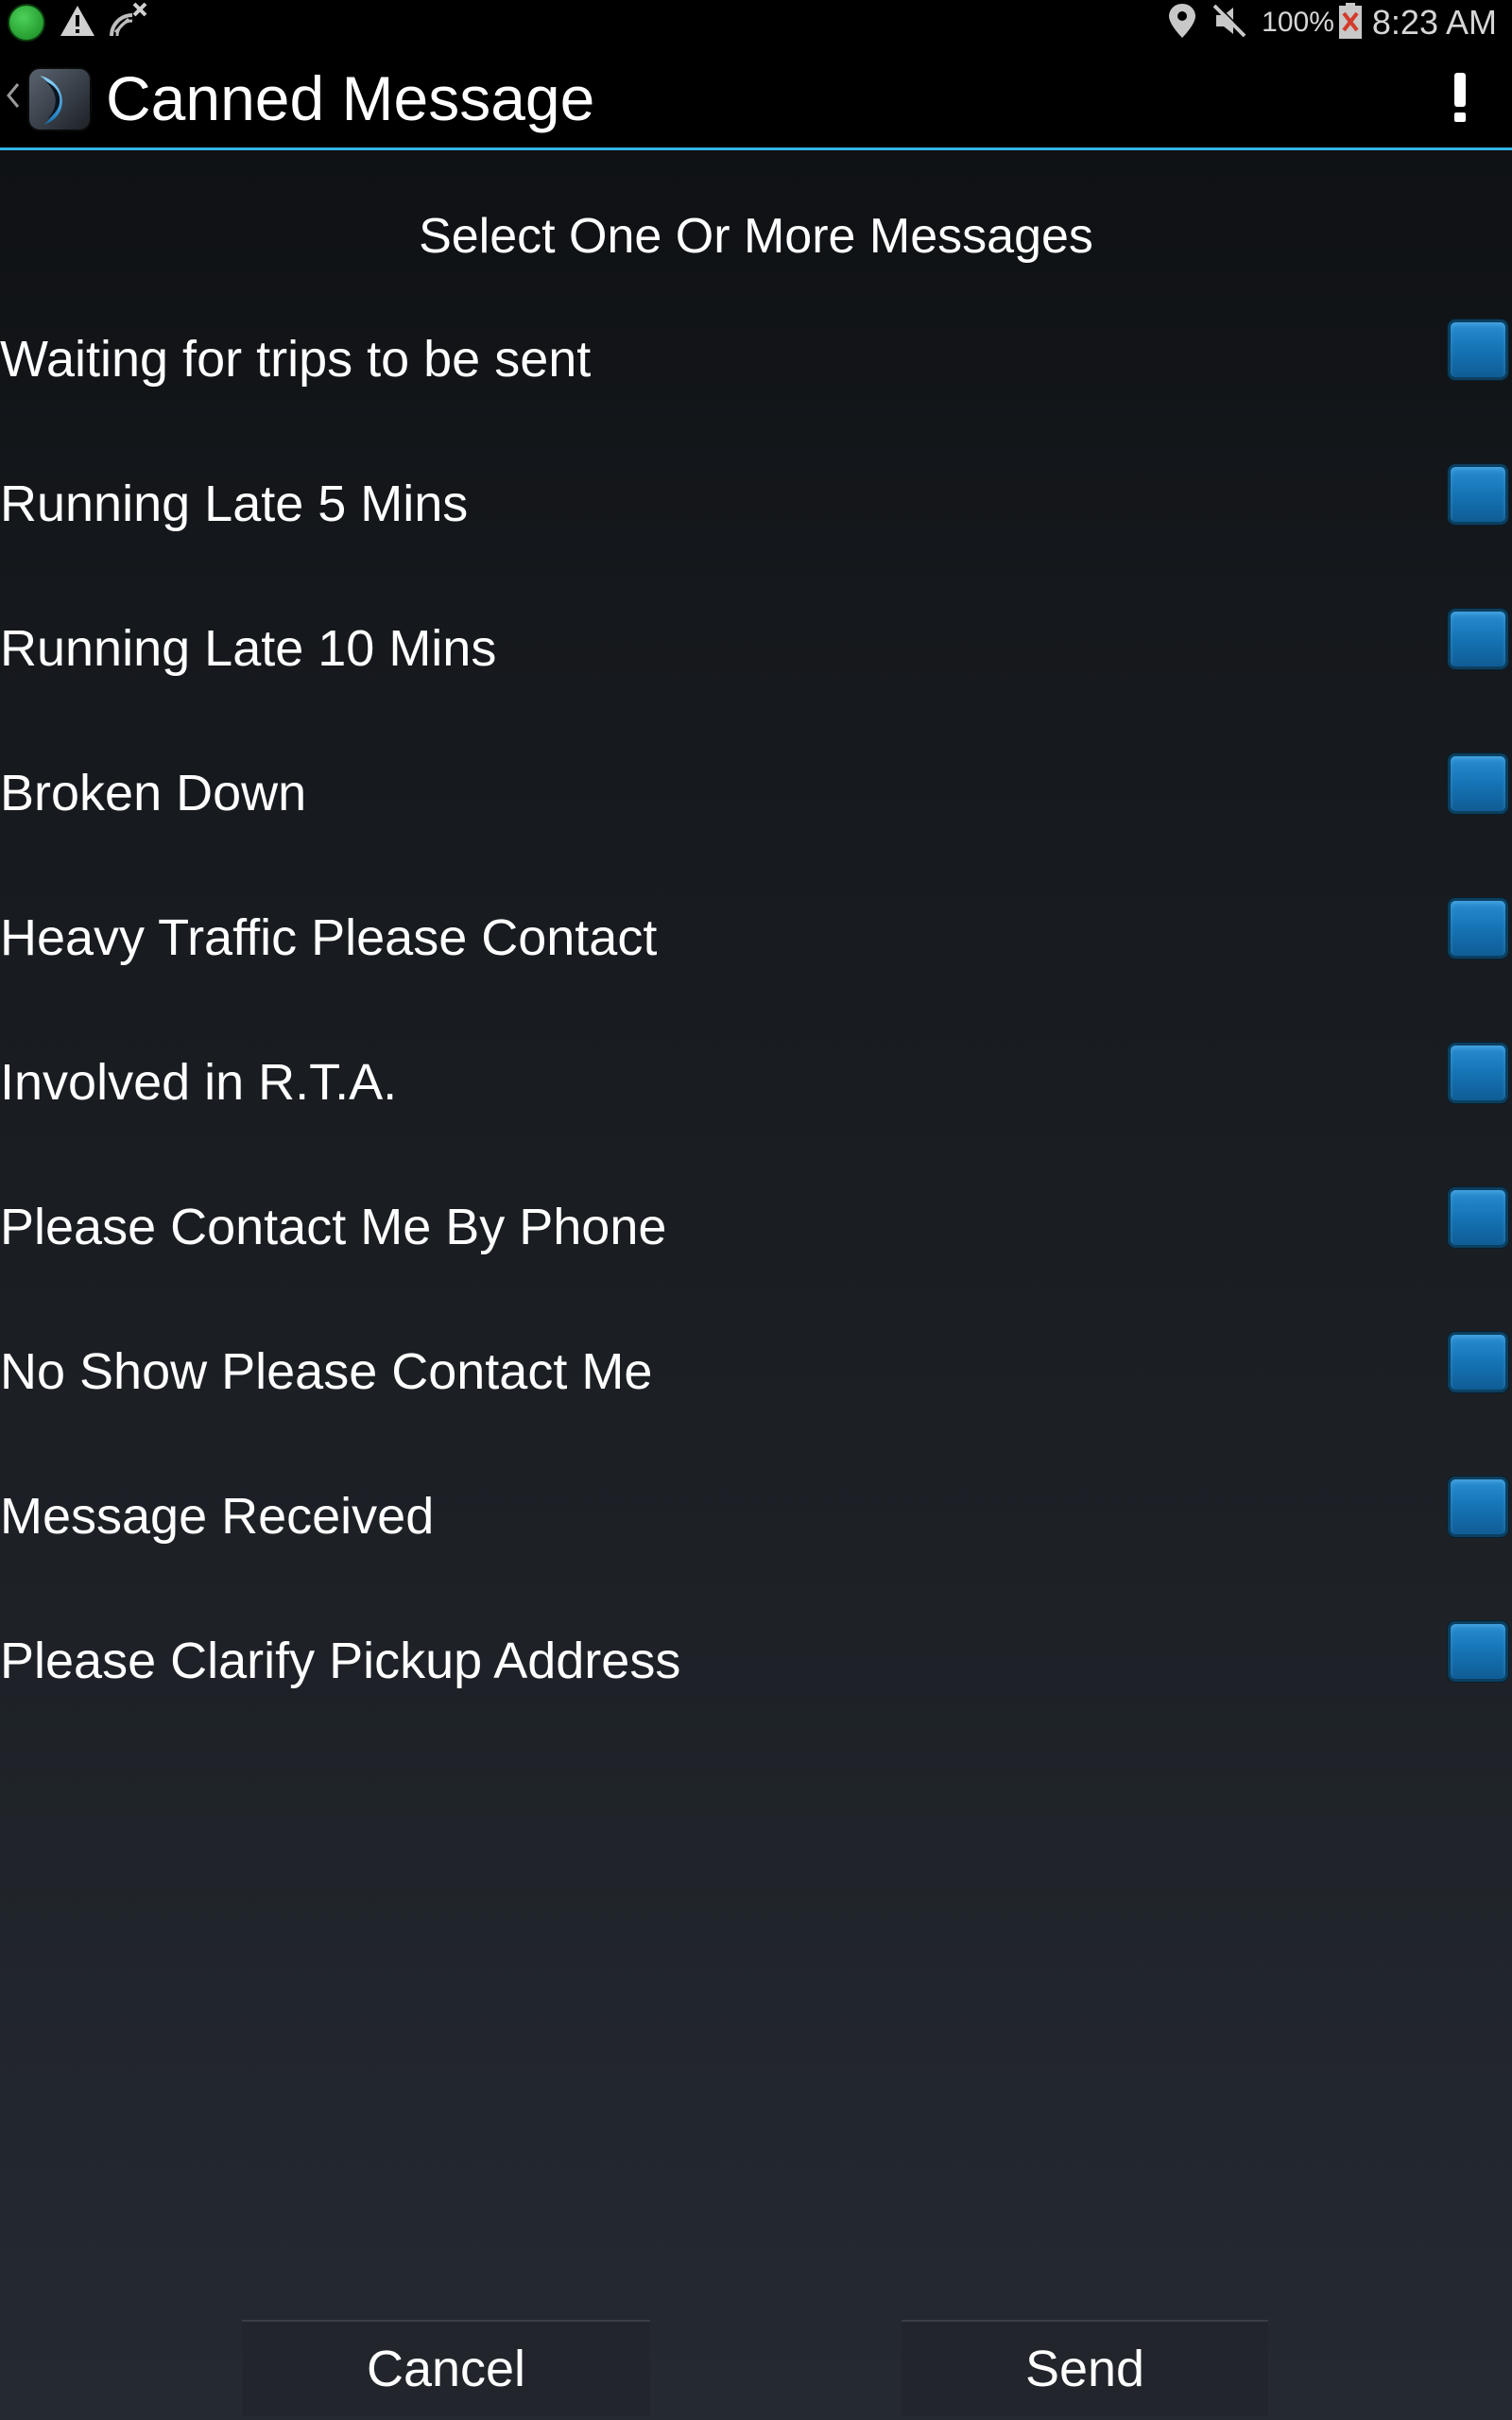 This screenshot has width=1512, height=2420. Describe the element at coordinates (756, 1663) in the screenshot. I see `message-item: Please Clarify Pickup Address` at that location.